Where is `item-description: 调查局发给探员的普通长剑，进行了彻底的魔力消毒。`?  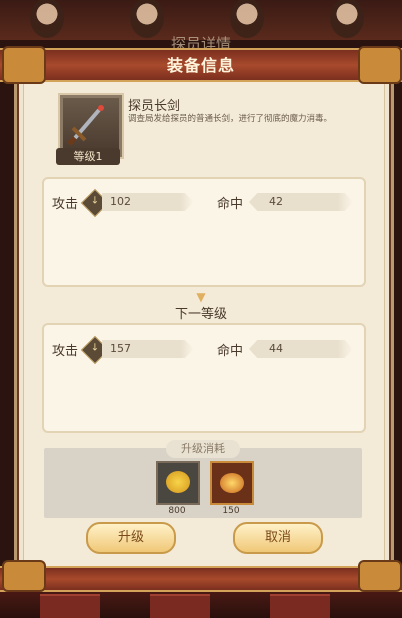
item-description: 调查局发给探员的普通长剑，进行了彻底的魔力消毒。 is located at coordinates (230, 119).